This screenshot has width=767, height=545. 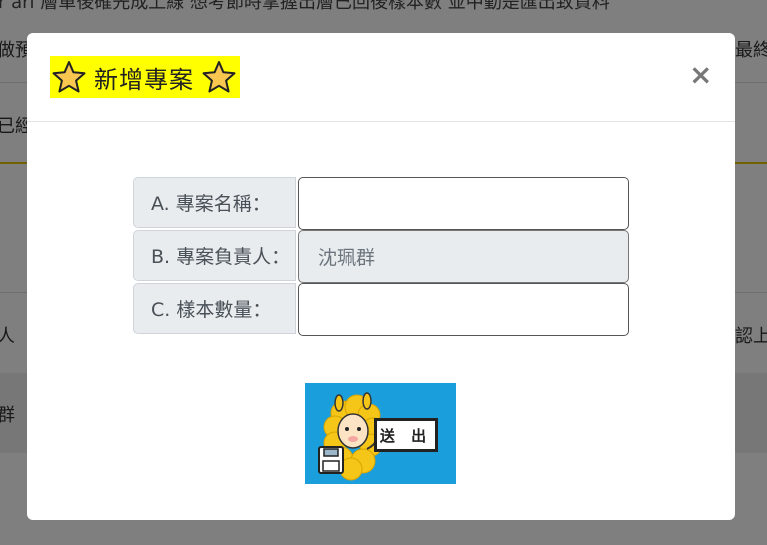 I want to click on submit-button: 送 出, so click(x=380, y=433).